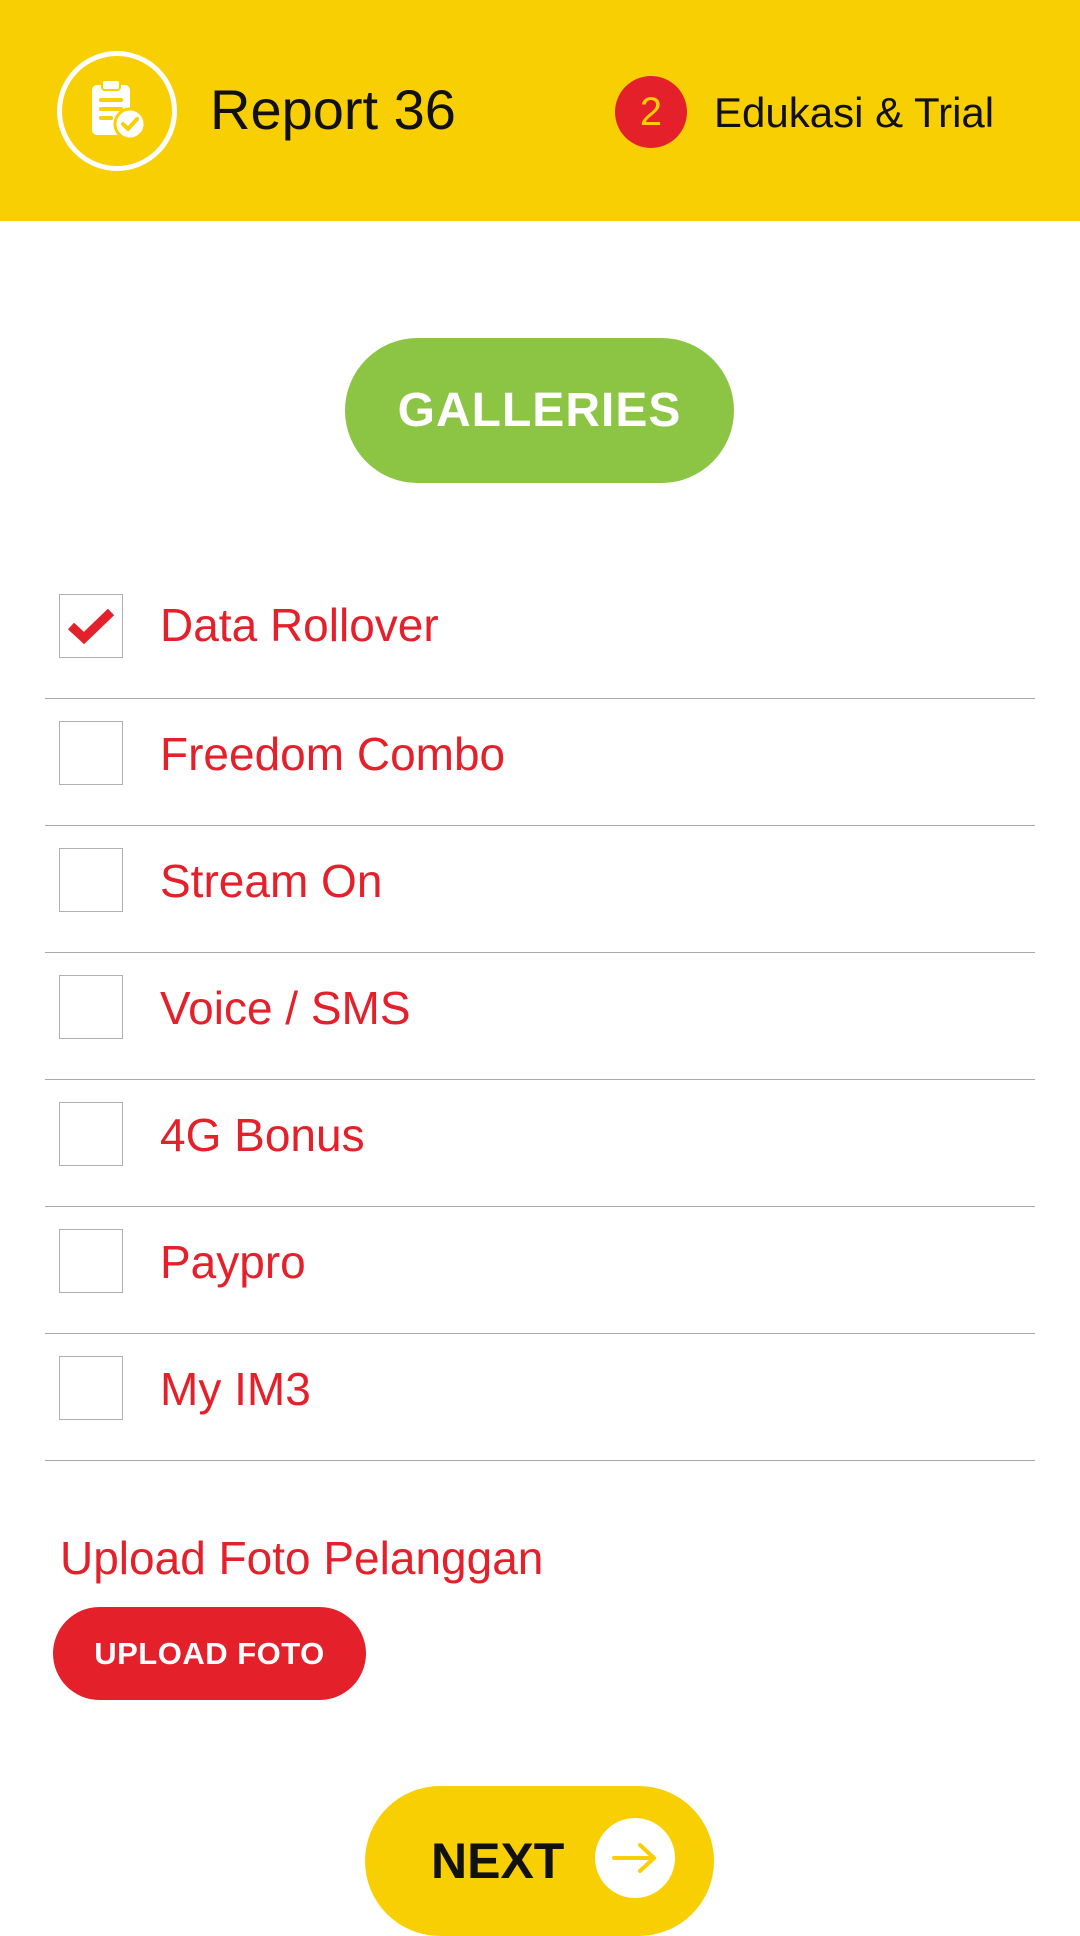 This screenshot has height=1936, width=1080. I want to click on option-paypro: Paypro, so click(540, 1270).